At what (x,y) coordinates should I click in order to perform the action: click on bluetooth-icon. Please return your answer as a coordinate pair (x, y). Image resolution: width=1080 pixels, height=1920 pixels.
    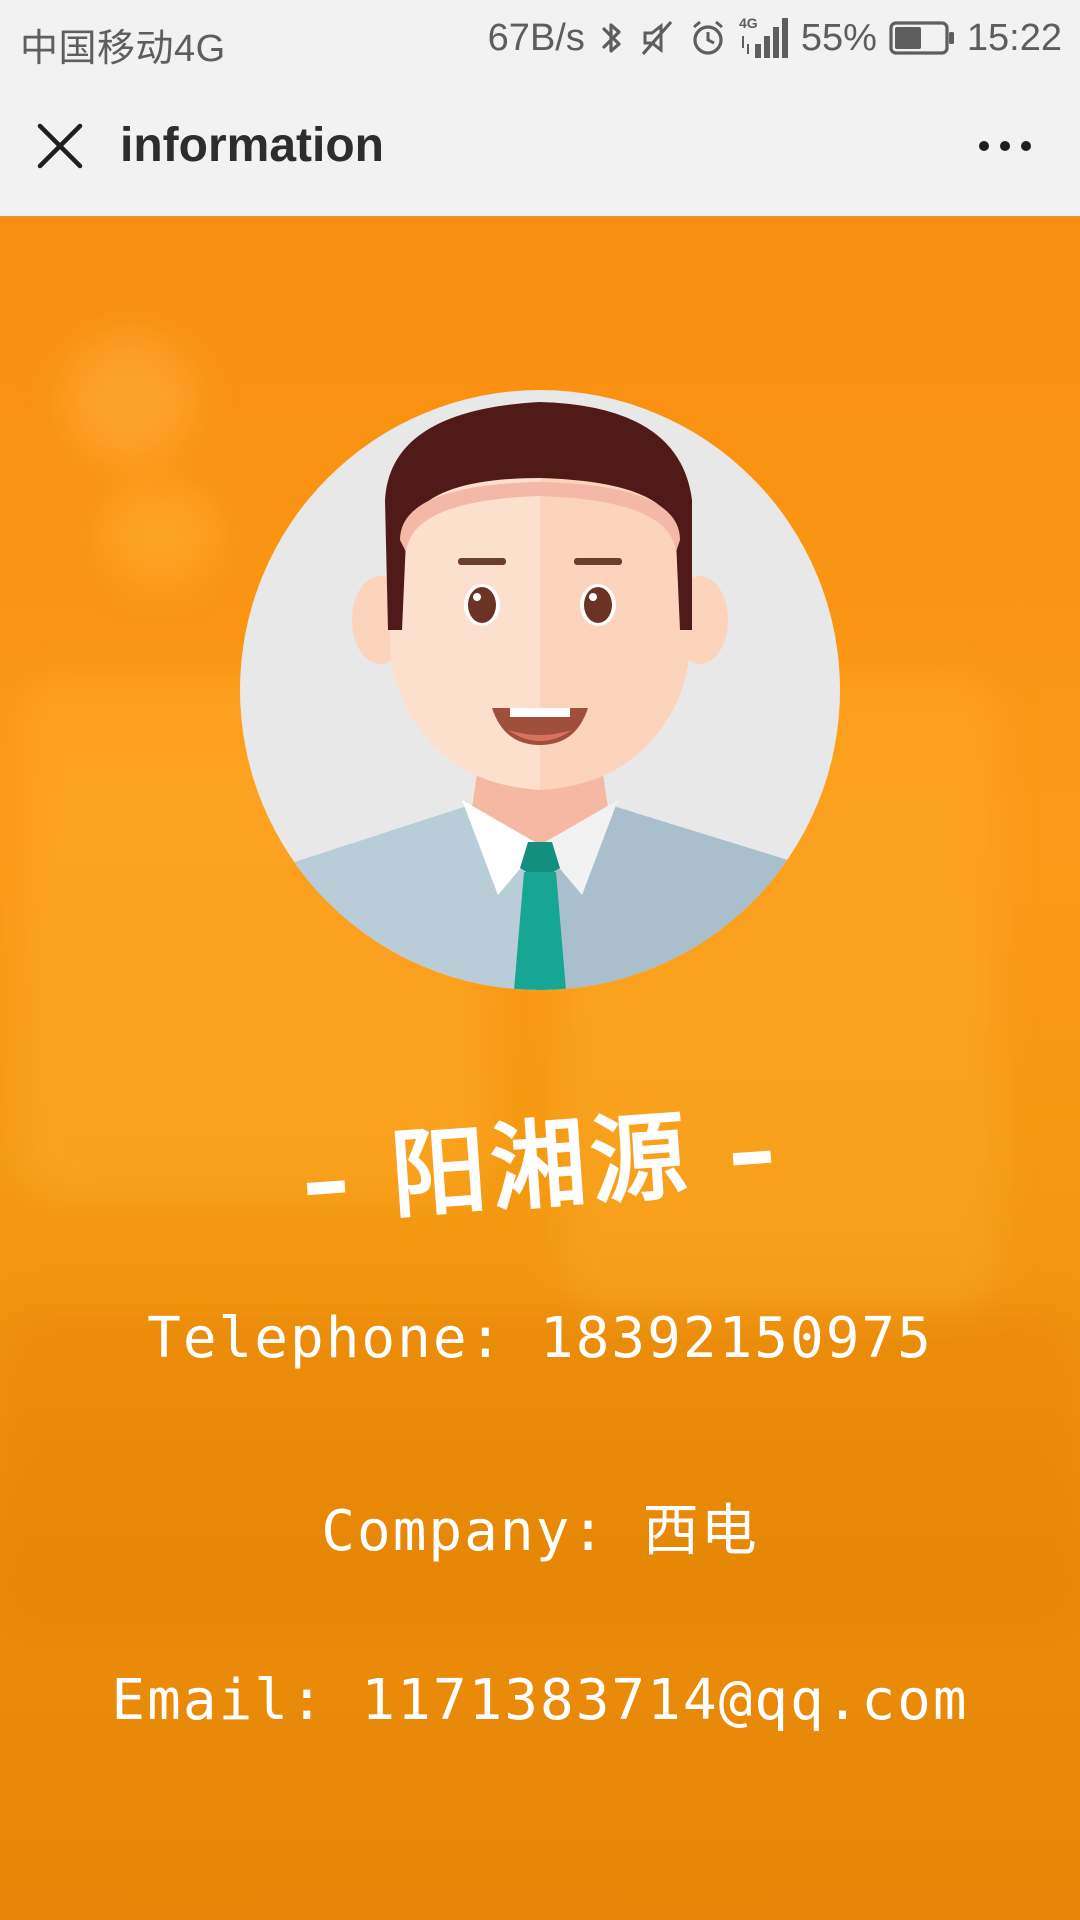
    Looking at the image, I should click on (612, 38).